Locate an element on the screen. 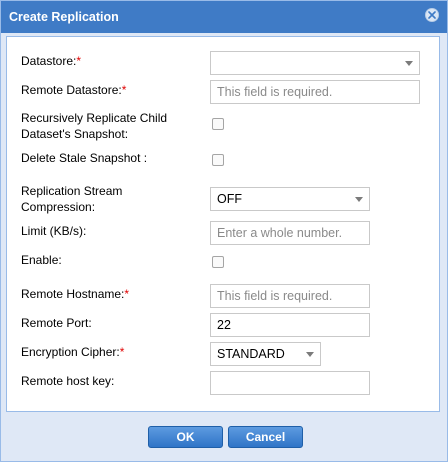 This screenshot has height=462, width=448. close-icon is located at coordinates (432, 15).